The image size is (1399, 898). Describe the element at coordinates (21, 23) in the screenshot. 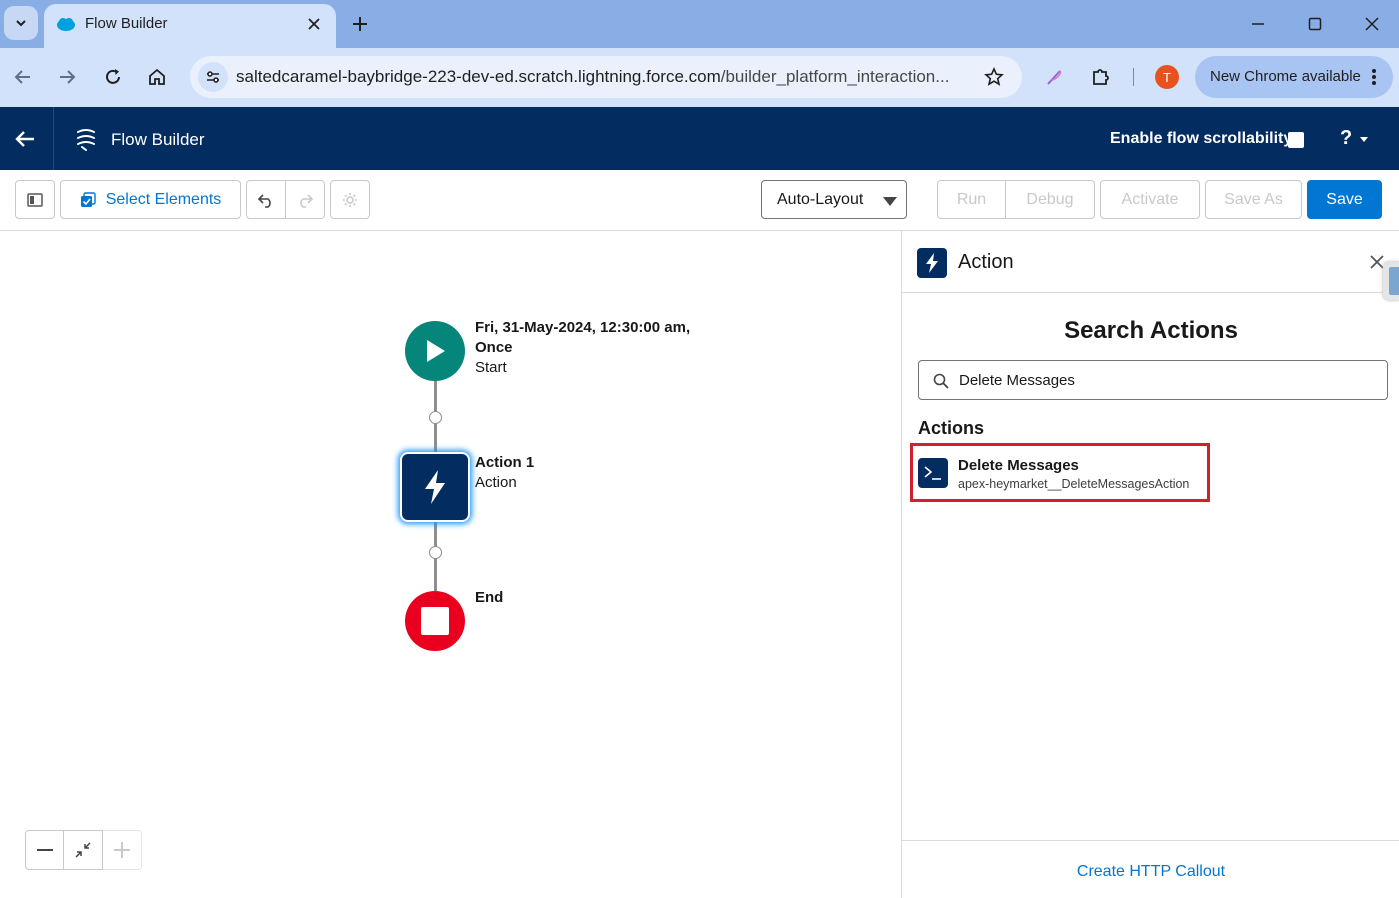

I see `tab-search-button` at that location.